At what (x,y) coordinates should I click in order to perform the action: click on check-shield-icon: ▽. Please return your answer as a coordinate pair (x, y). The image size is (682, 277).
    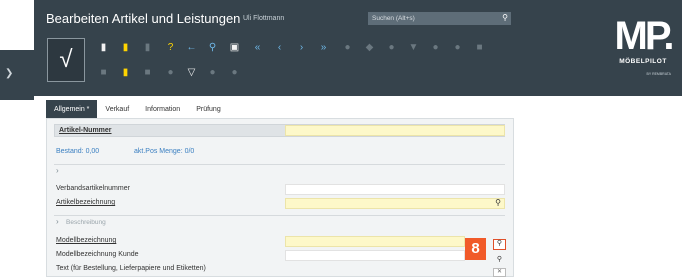
    Looking at the image, I should click on (191, 73).